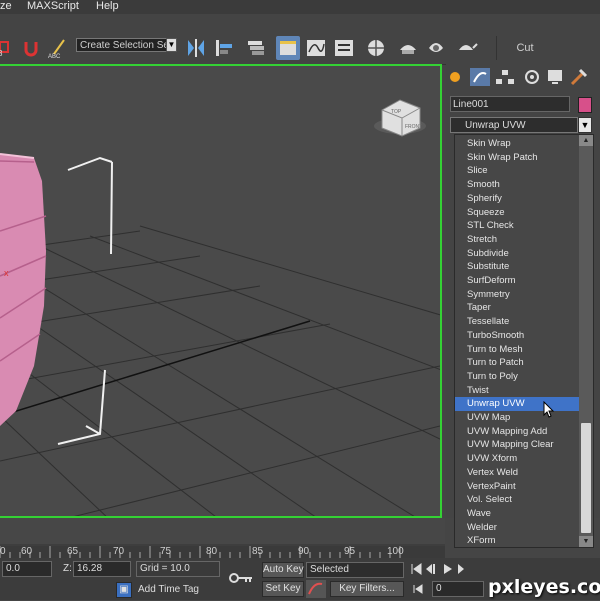  I want to click on z-label: Z:, so click(67, 568).